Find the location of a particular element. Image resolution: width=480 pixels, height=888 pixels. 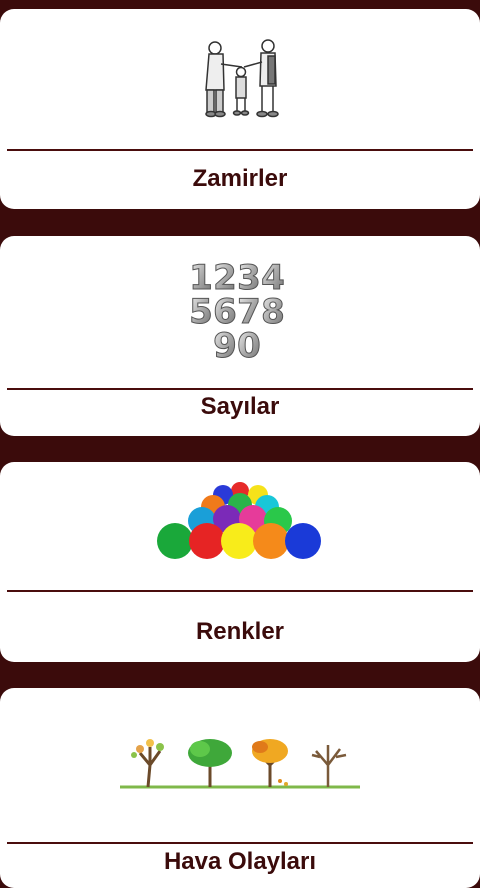

colored-balls-icon is located at coordinates (240, 526).